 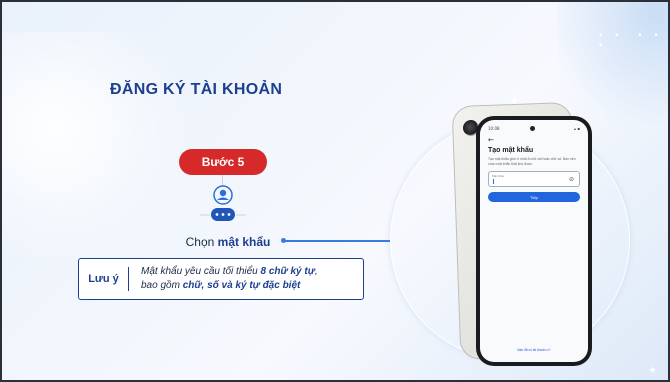 What do you see at coordinates (104, 279) in the screenshot?
I see `note-label: Lưu ý` at bounding box center [104, 279].